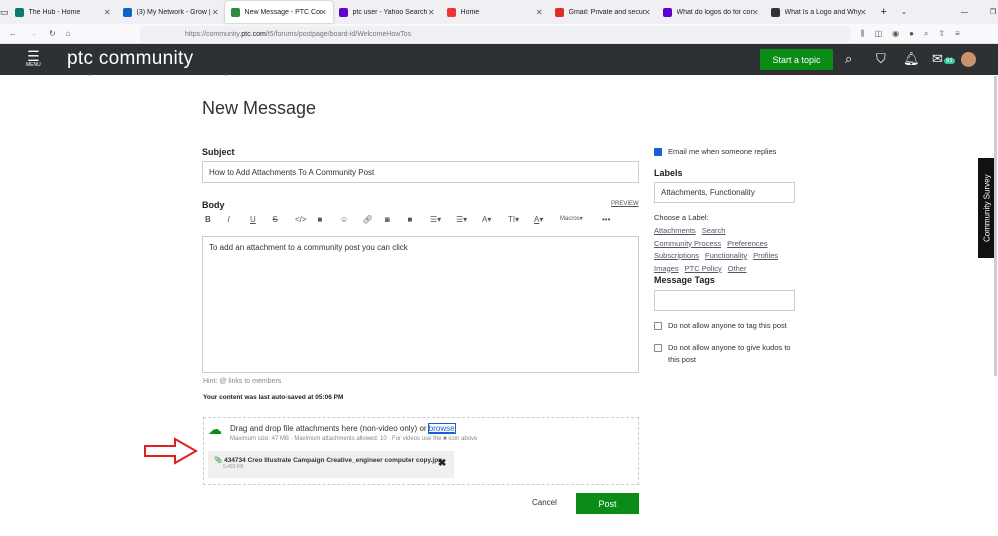 The height and width of the screenshot is (536, 998). I want to click on label-option: Search, so click(714, 230).